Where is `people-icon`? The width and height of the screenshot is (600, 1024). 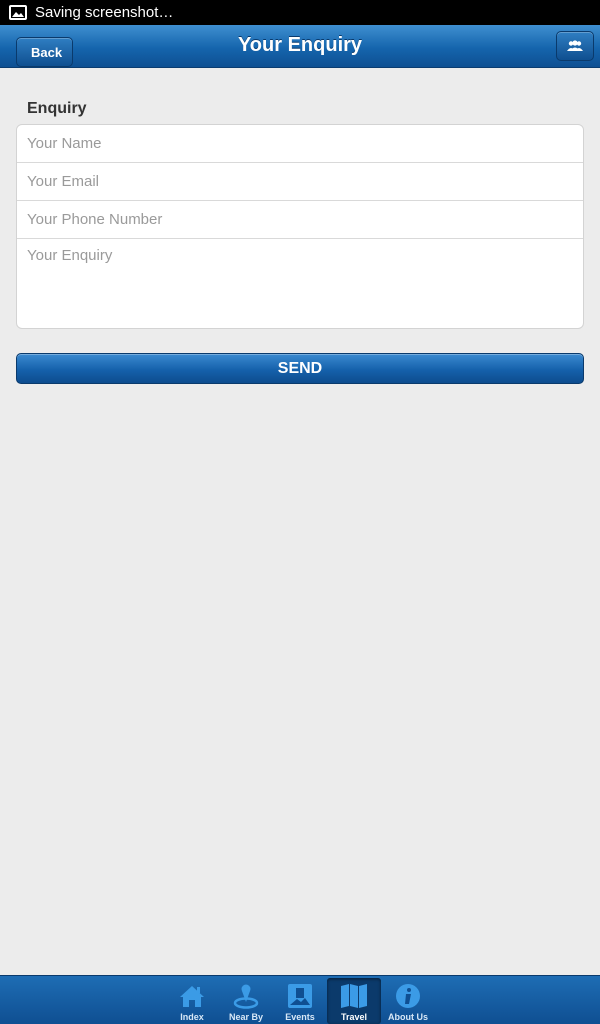 people-icon is located at coordinates (575, 45).